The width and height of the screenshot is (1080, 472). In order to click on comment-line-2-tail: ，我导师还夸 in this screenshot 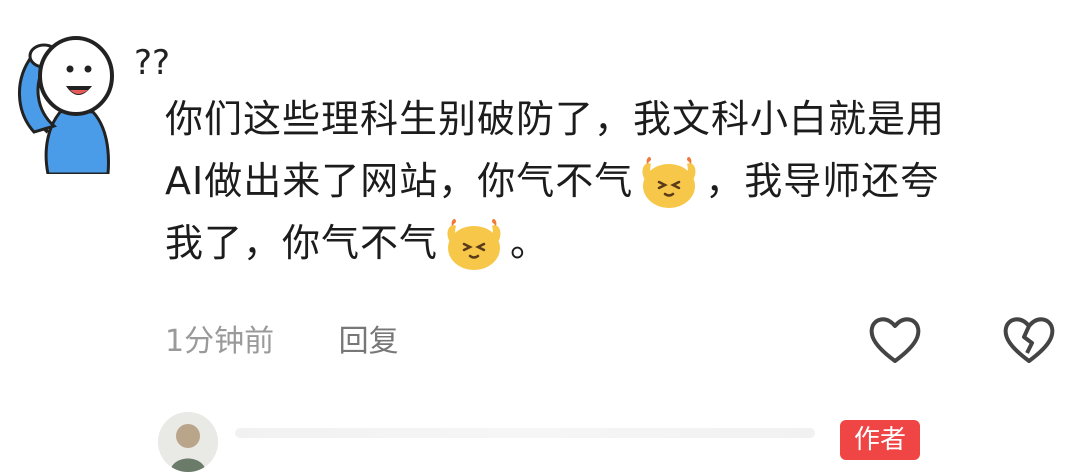, I will do `click(822, 181)`.